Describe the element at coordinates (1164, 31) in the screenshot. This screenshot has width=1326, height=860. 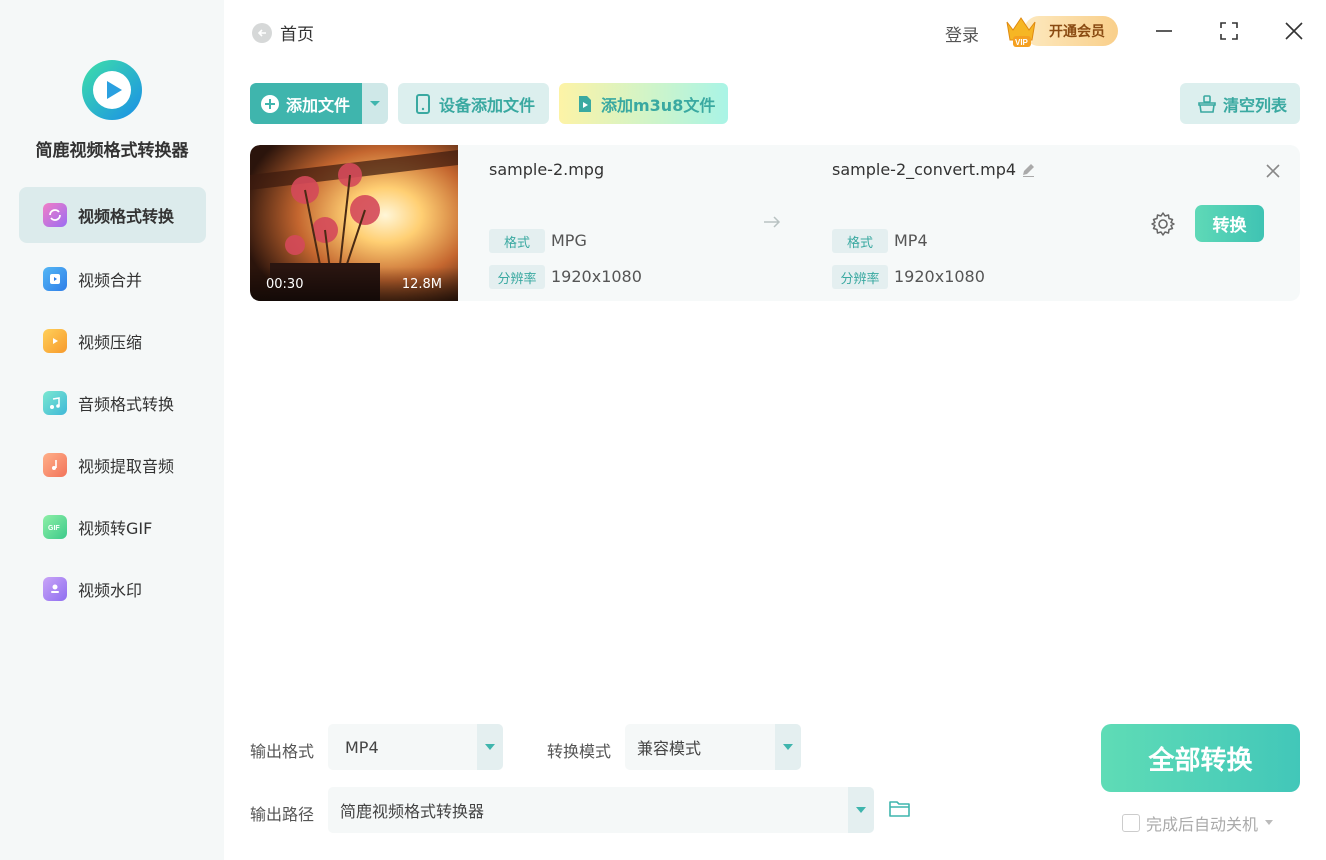
I see `minimize-button` at that location.